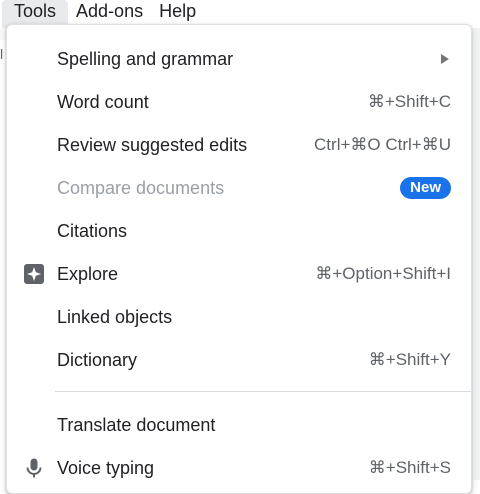 This screenshot has width=480, height=494. I want to click on menu-item-translate-document: Translate document, so click(239, 425).